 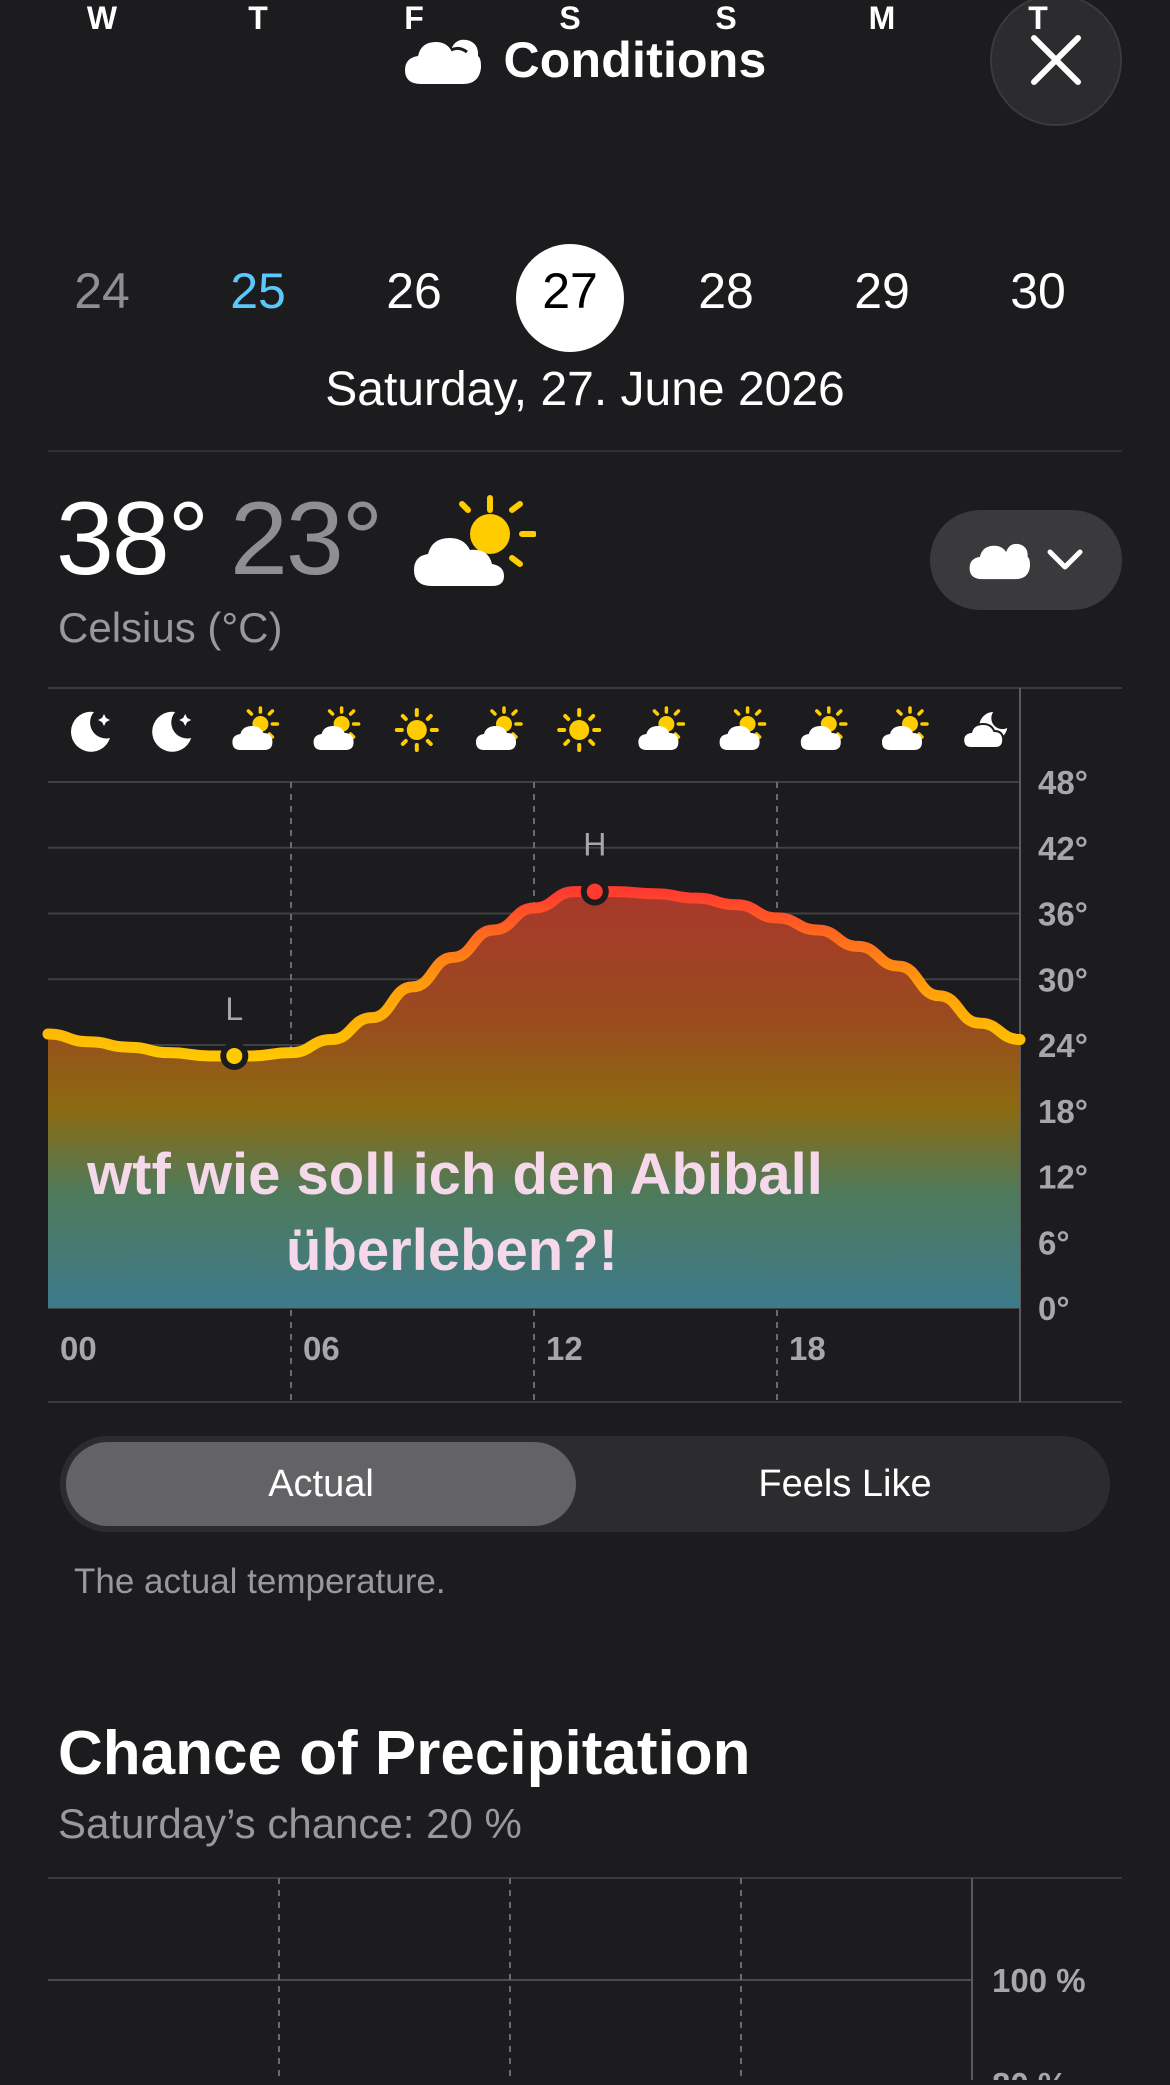 What do you see at coordinates (290, 1823) in the screenshot?
I see `precipitation-subtitle: Saturday’s chance: 20 %` at bounding box center [290, 1823].